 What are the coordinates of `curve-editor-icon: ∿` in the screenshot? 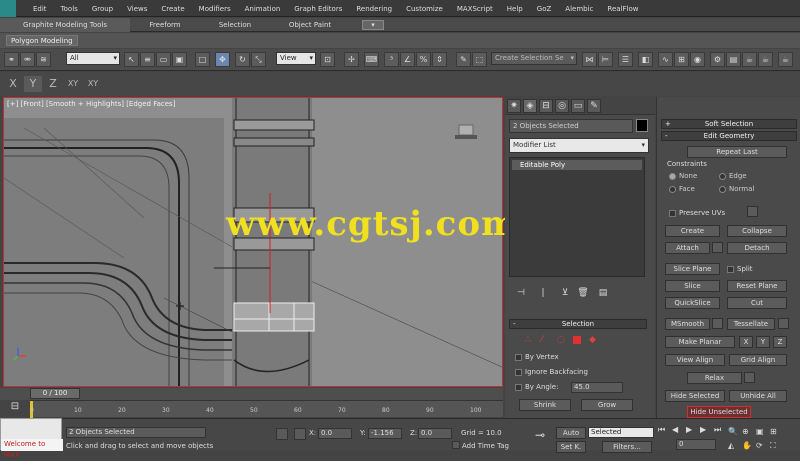 It's located at (665, 59).